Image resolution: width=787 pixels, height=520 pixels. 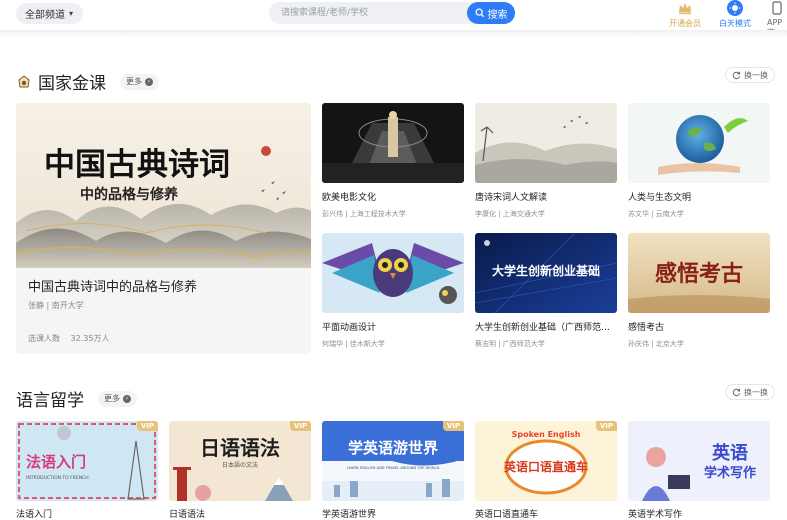 What do you see at coordinates (34, 515) in the screenshot?
I see `course-title: 法语入门` at bounding box center [34, 515].